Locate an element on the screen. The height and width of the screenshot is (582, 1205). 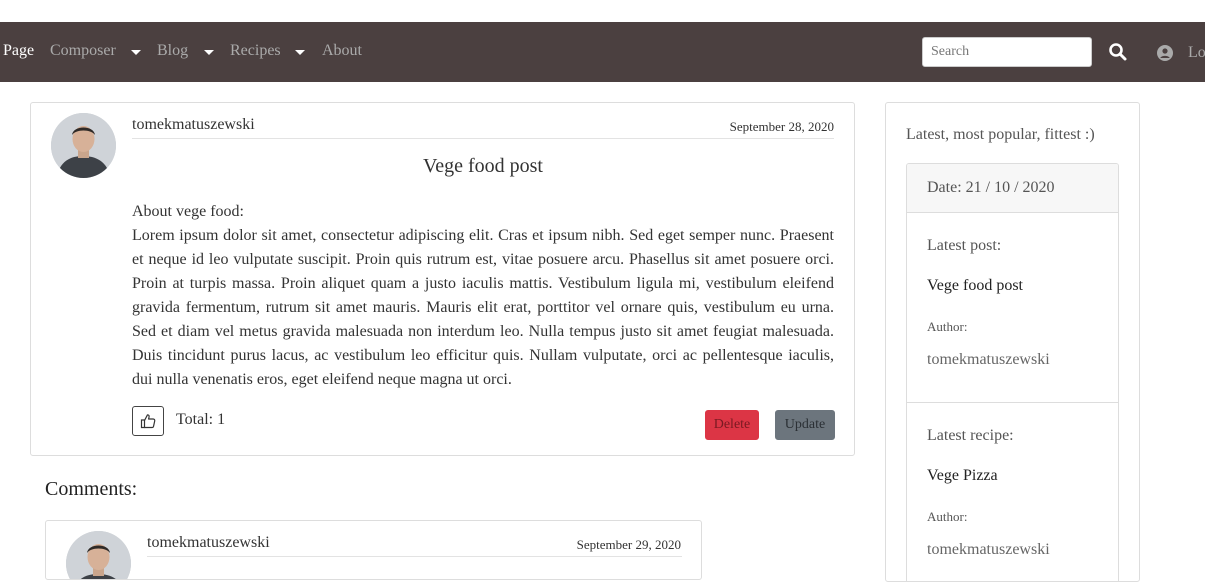
user-circle-icon is located at coordinates (1165, 53).